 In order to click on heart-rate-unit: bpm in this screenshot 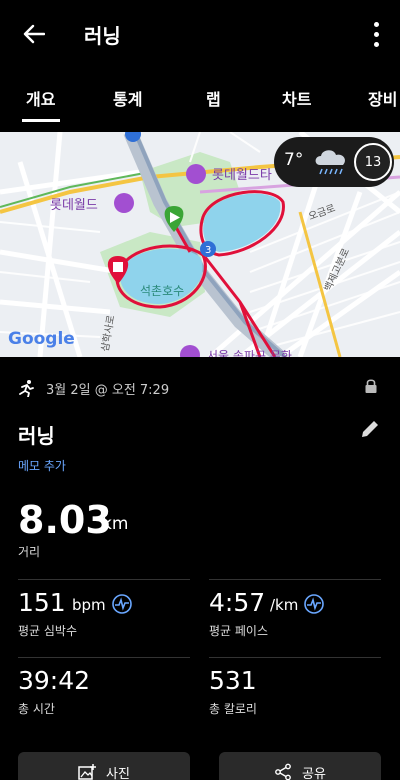, I will do `click(89, 605)`.